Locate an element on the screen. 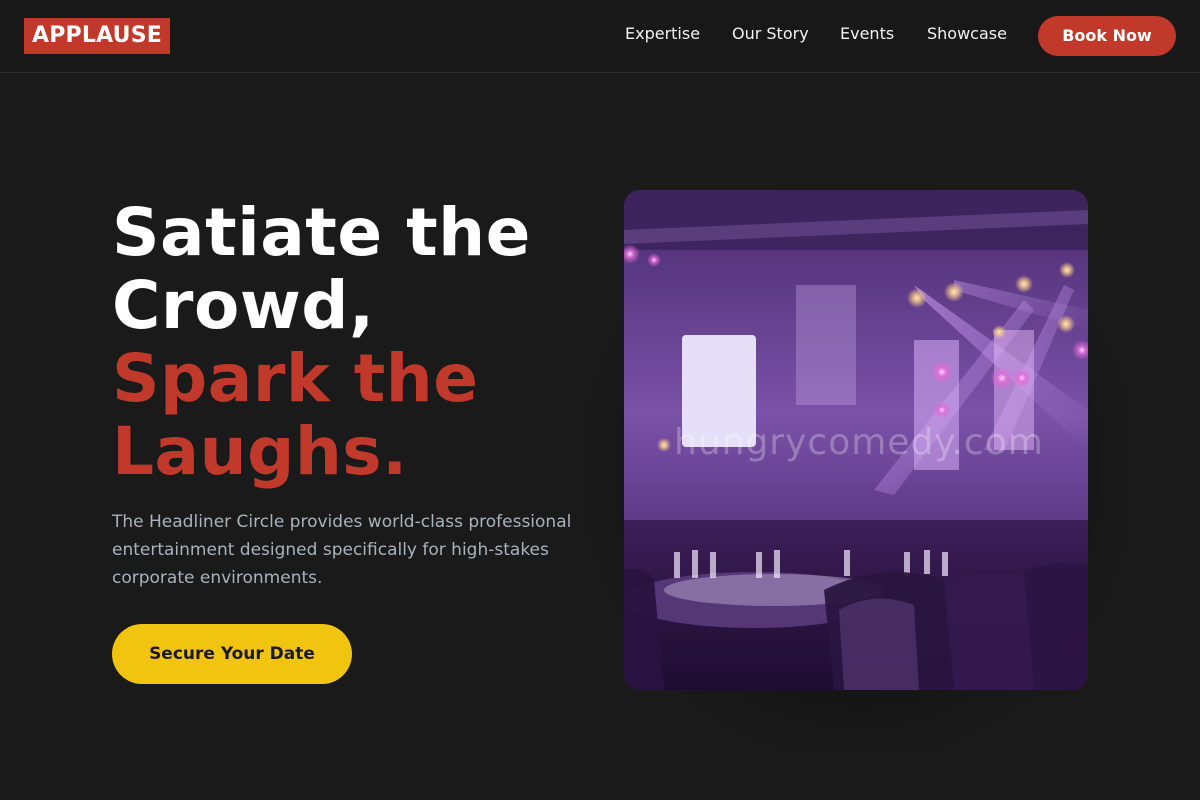  brand-logo: APPLAUSE is located at coordinates (97, 36).